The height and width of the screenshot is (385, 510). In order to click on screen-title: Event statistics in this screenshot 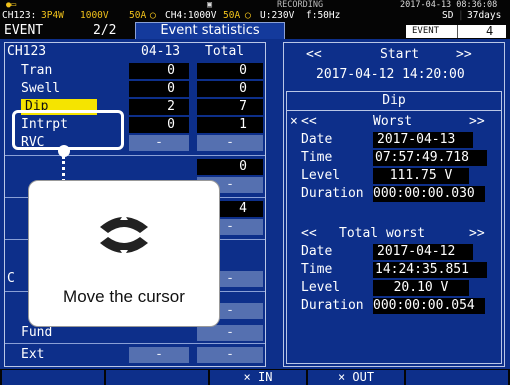, I will do `click(210, 30)`.